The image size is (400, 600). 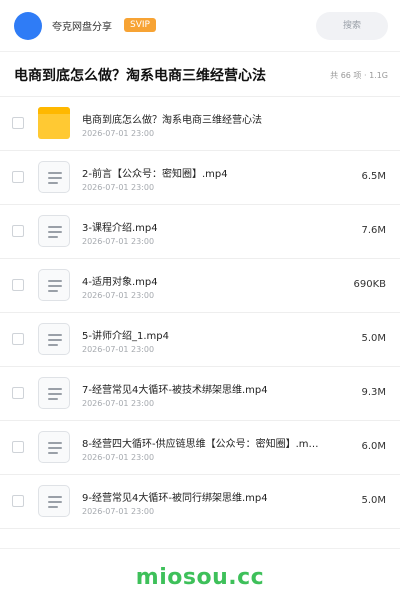 I want to click on item-name: 5-讲师介绍_1.mp4, so click(x=125, y=336).